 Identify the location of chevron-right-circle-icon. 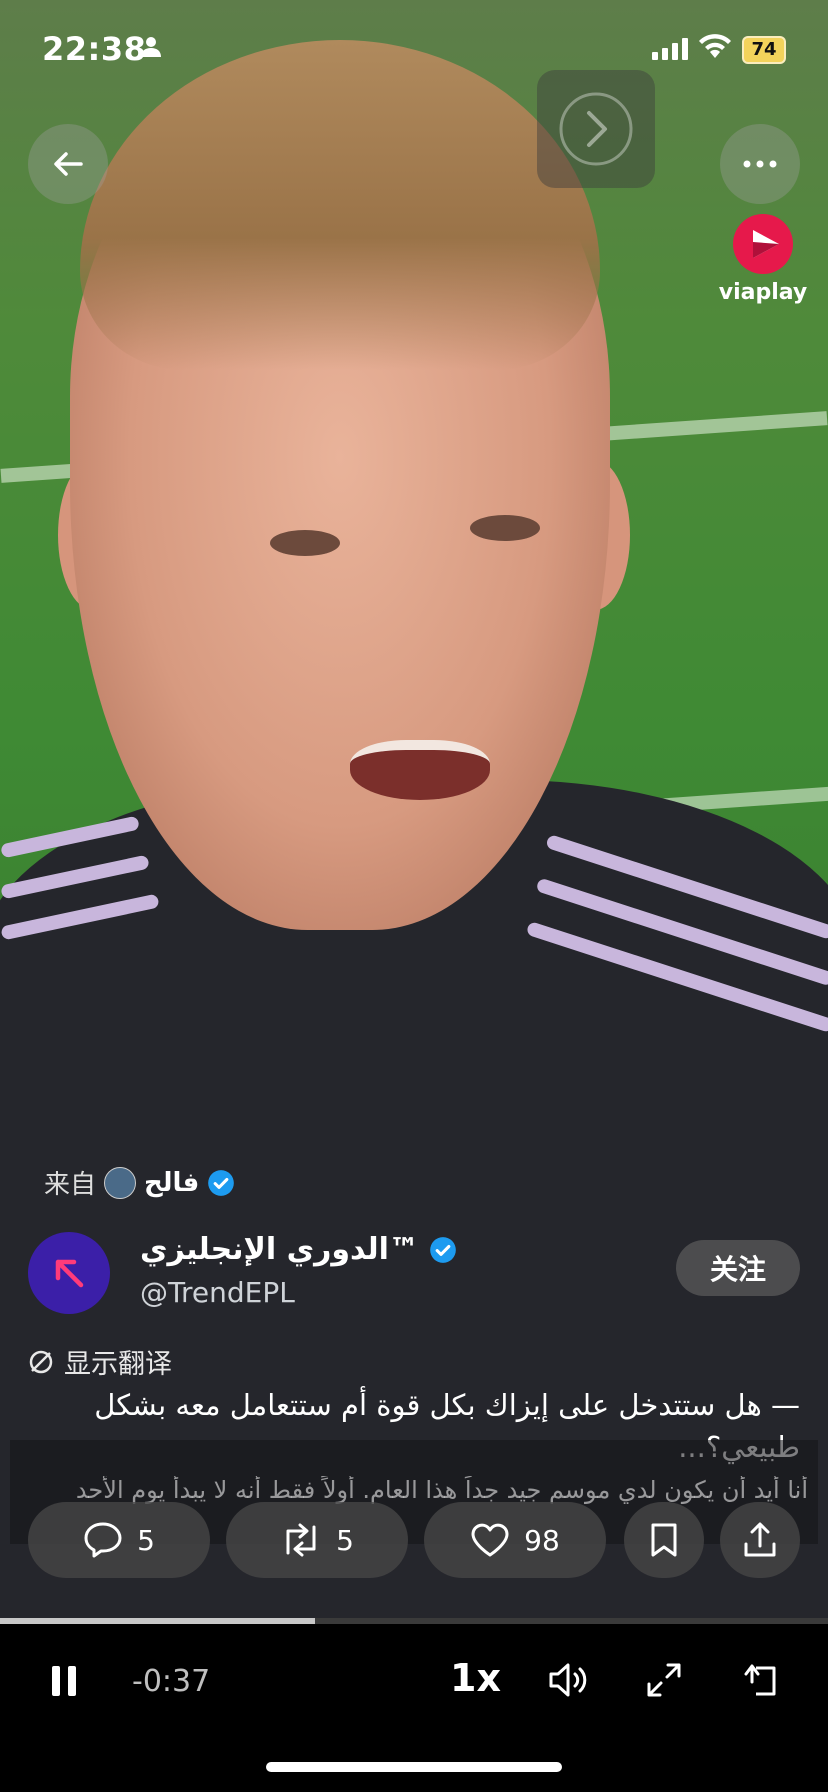
(596, 129).